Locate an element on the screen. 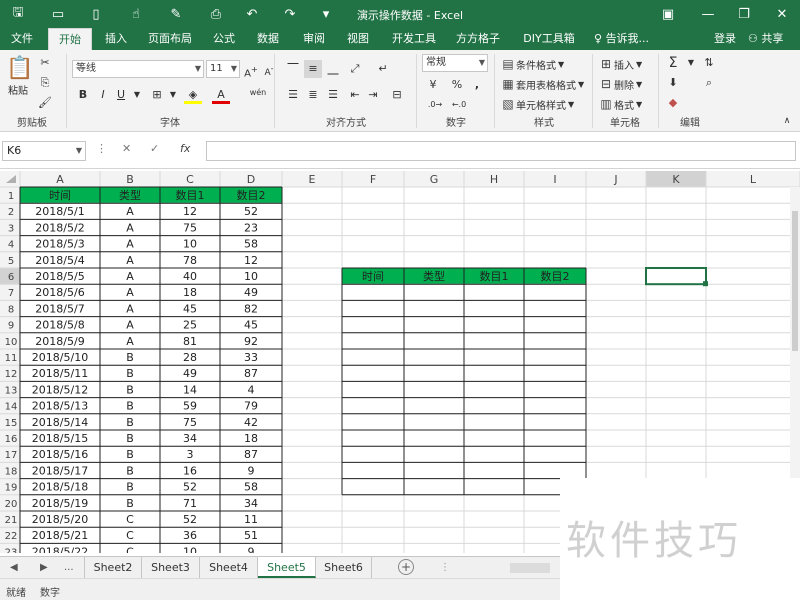 This screenshot has width=800, height=600. italic-button: I is located at coordinates (103, 95).